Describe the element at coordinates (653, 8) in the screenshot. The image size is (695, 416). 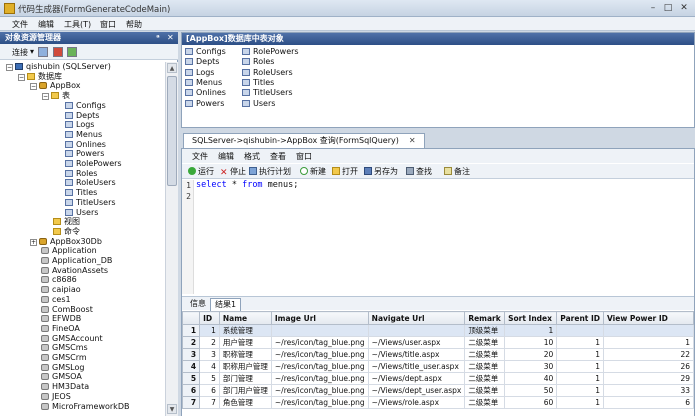
I see `minimize-button: –` at that location.